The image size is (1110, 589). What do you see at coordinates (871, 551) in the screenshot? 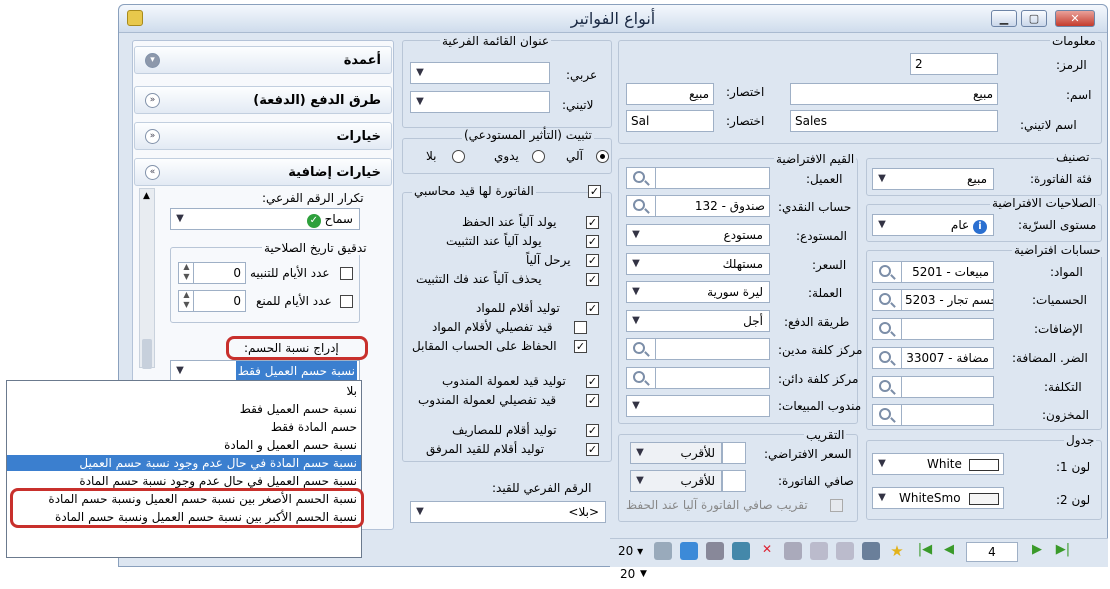
I see `save-icon` at bounding box center [871, 551].